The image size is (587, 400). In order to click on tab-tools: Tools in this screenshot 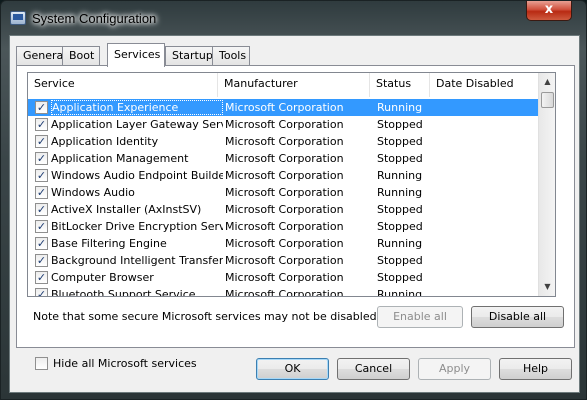, I will do `click(231, 56)`.